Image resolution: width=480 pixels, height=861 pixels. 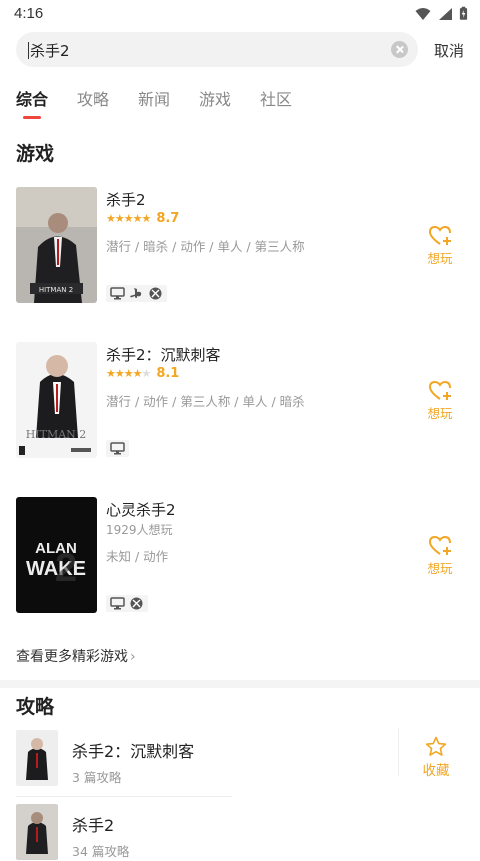 What do you see at coordinates (163, 355) in the screenshot?
I see `game-title: 杀手2：沉默刺客` at bounding box center [163, 355].